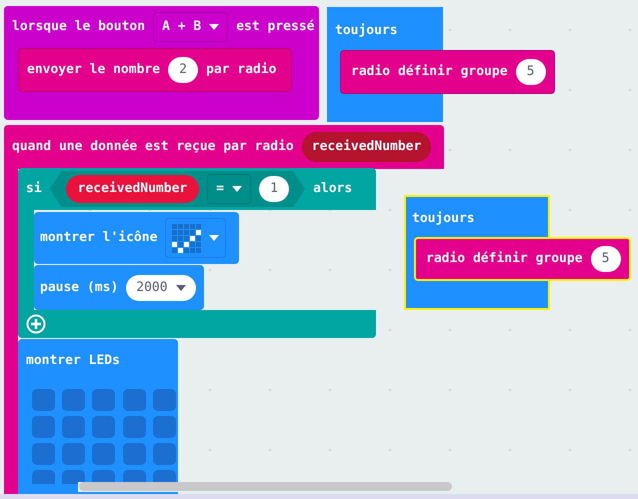  What do you see at coordinates (241, 70) in the screenshot?
I see `block-label: par radio` at bounding box center [241, 70].